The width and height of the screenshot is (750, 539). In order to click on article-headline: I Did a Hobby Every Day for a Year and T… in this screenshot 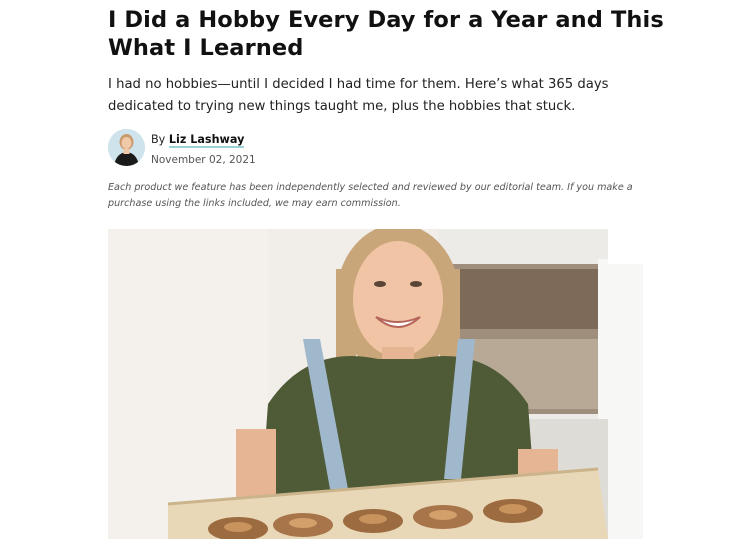, I will do `click(386, 34)`.